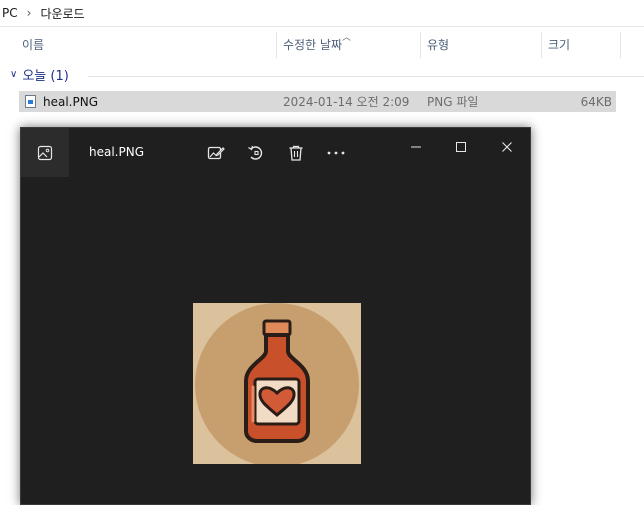 The width and height of the screenshot is (644, 505). I want to click on column-name: 이름, so click(146, 44).